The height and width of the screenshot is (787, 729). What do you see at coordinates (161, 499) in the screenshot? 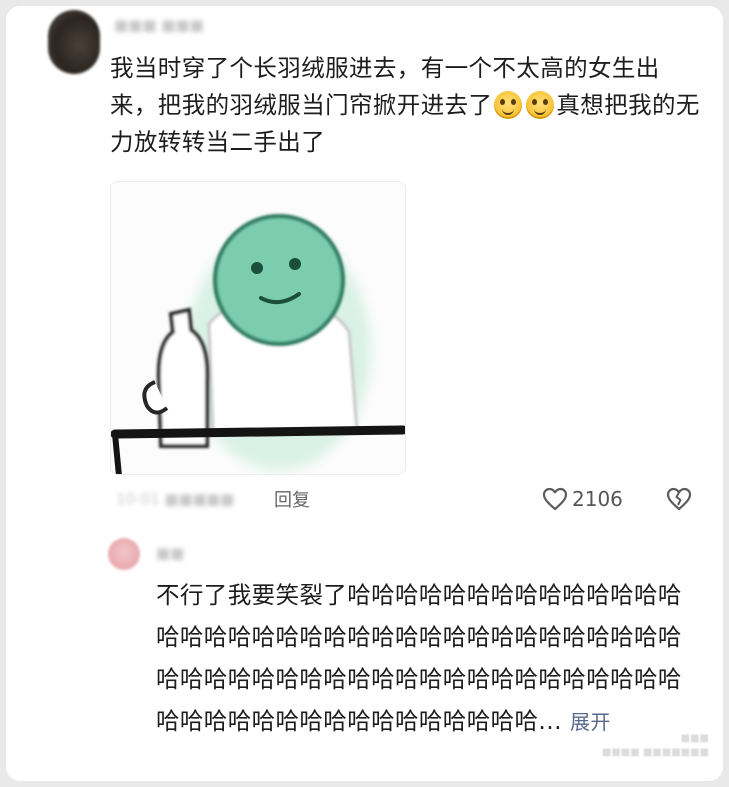
I see `comment-time-blurred: 10-01 ■■■` at bounding box center [161, 499].